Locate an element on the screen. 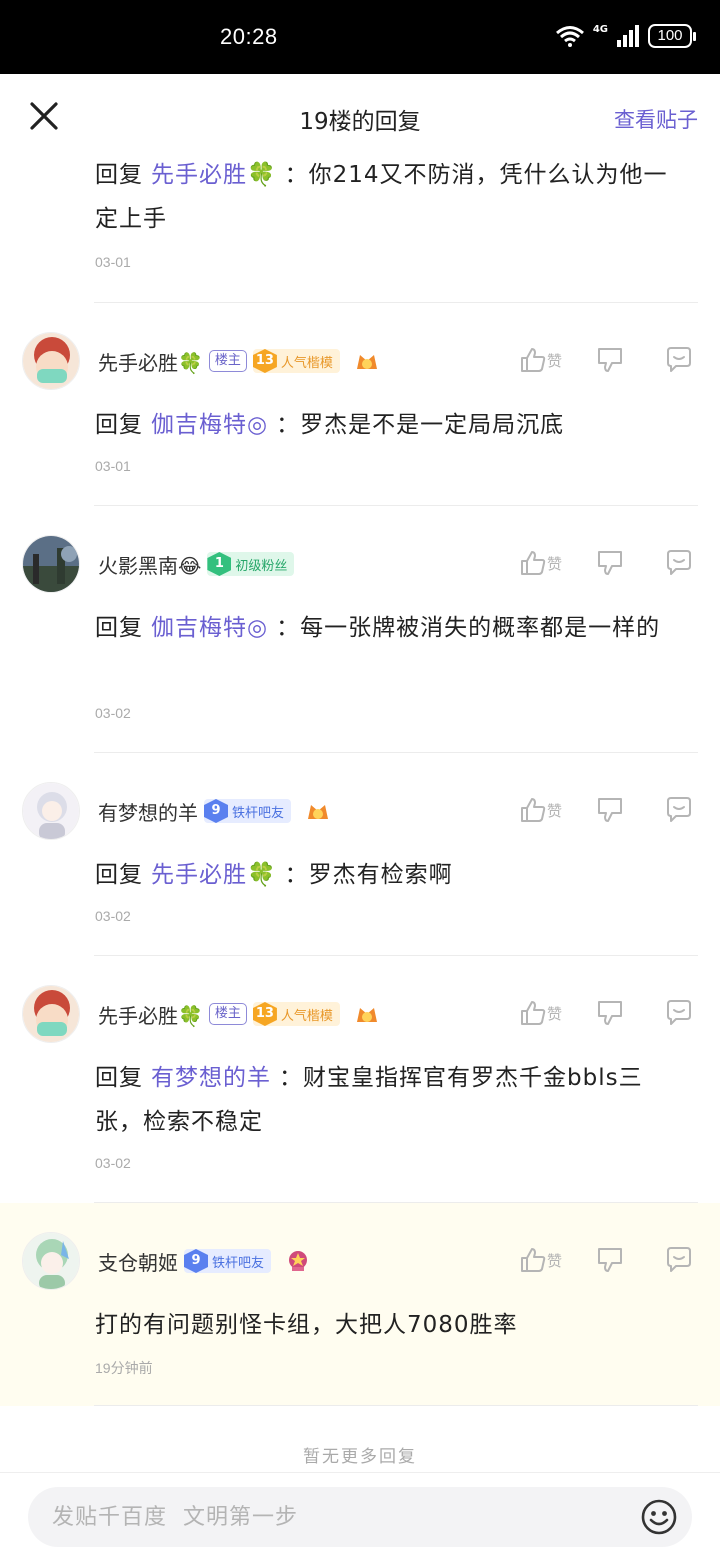 The width and height of the screenshot is (720, 1559). reply-date: 19分钟前 is located at coordinates (124, 1368).